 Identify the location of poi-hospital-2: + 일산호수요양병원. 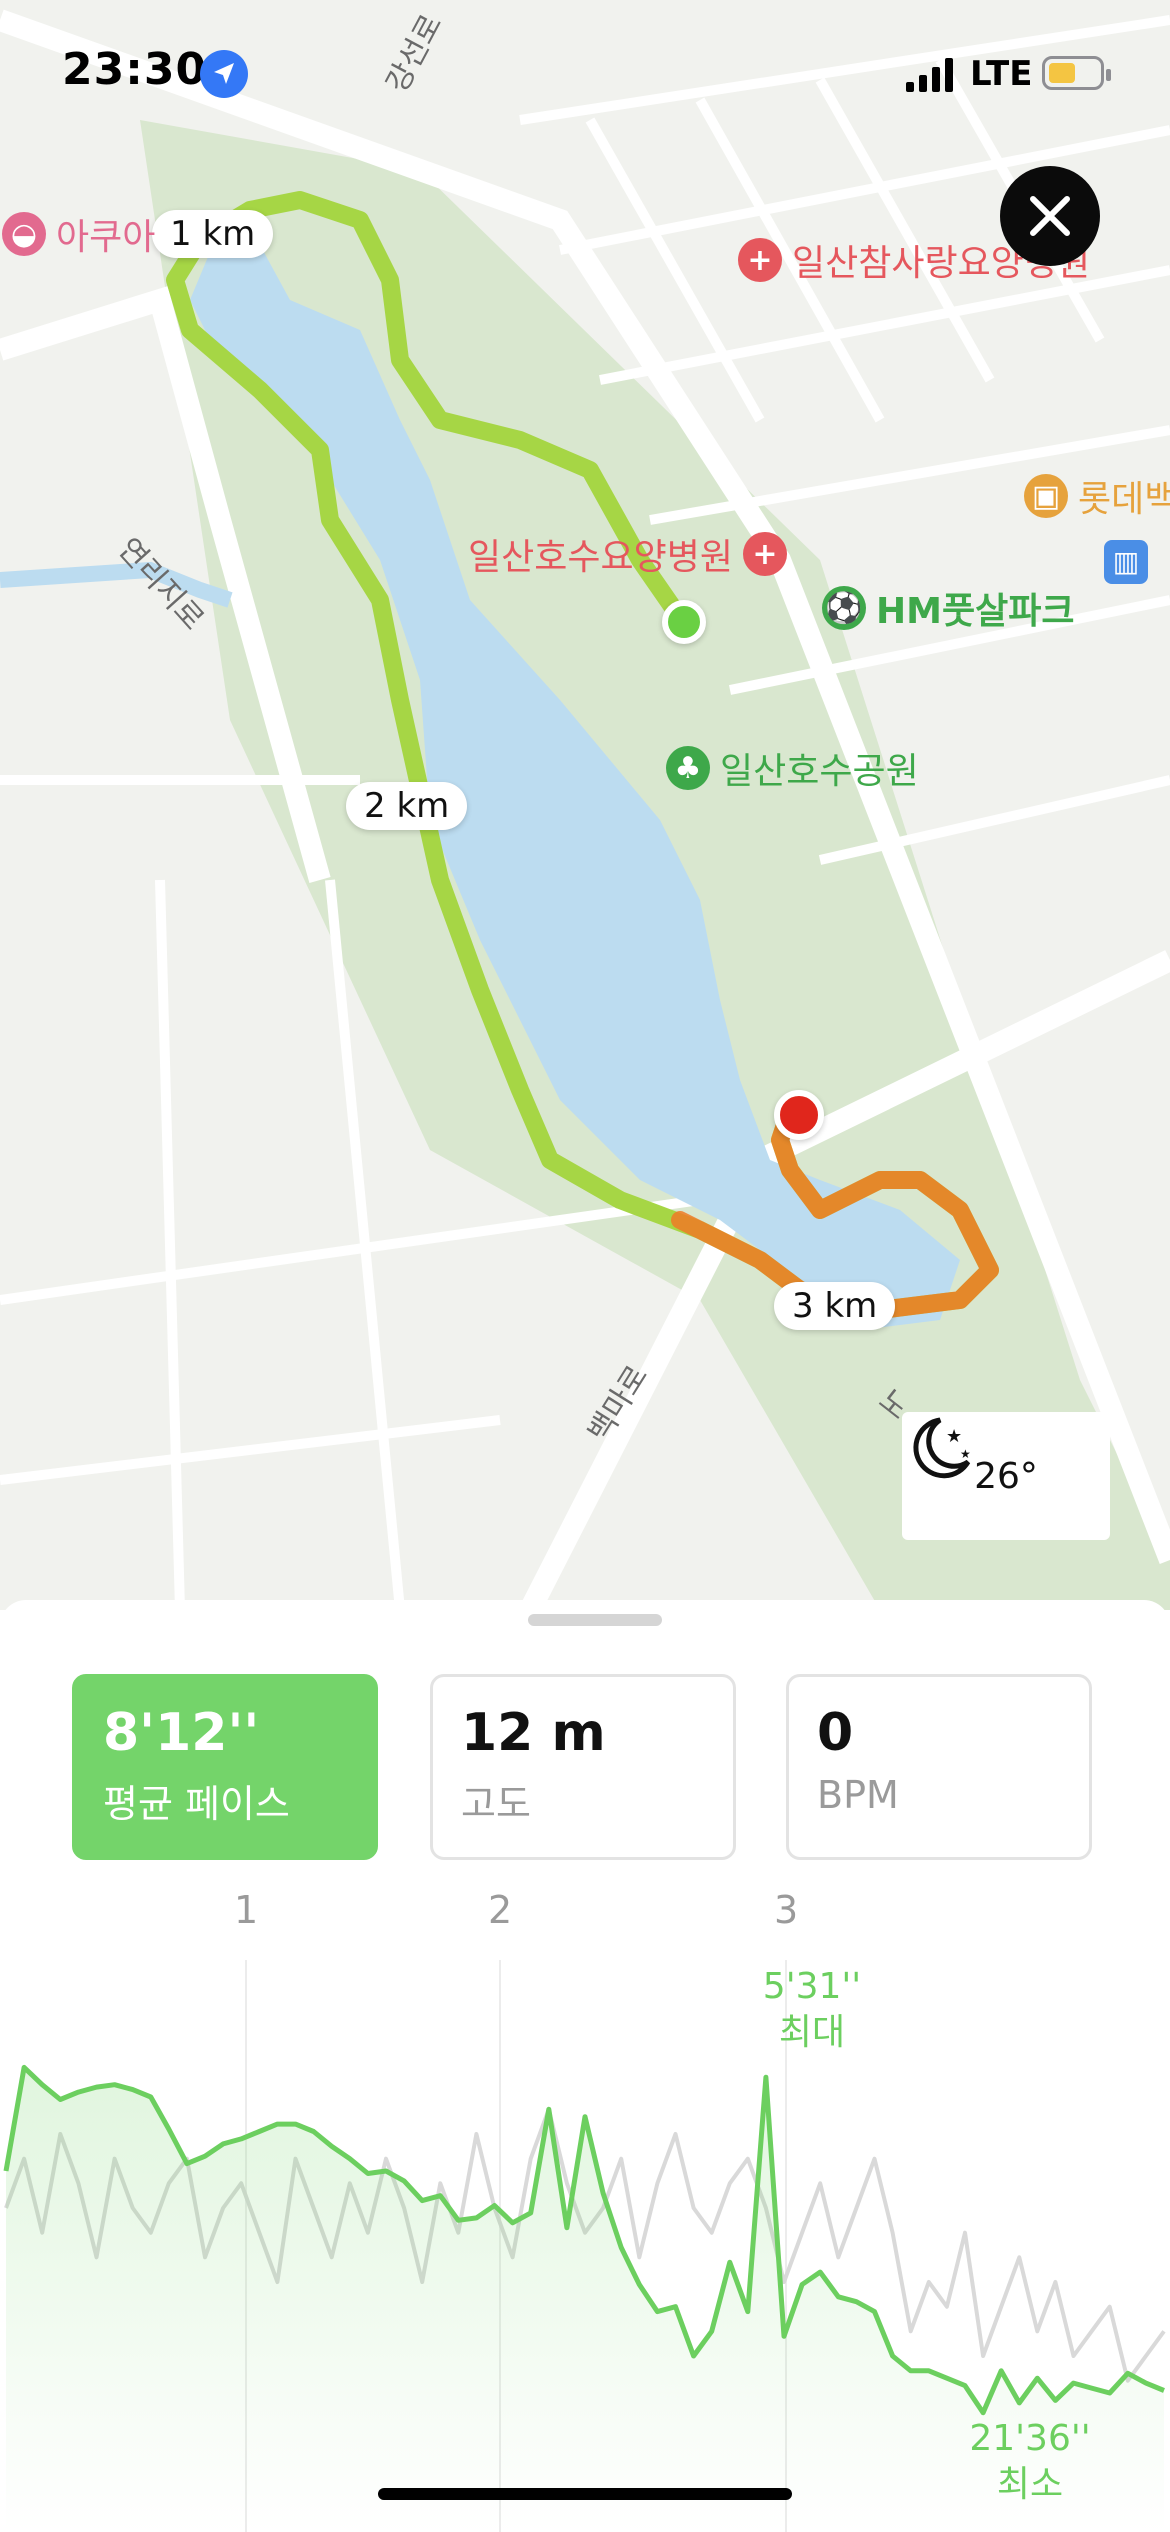
(627, 554).